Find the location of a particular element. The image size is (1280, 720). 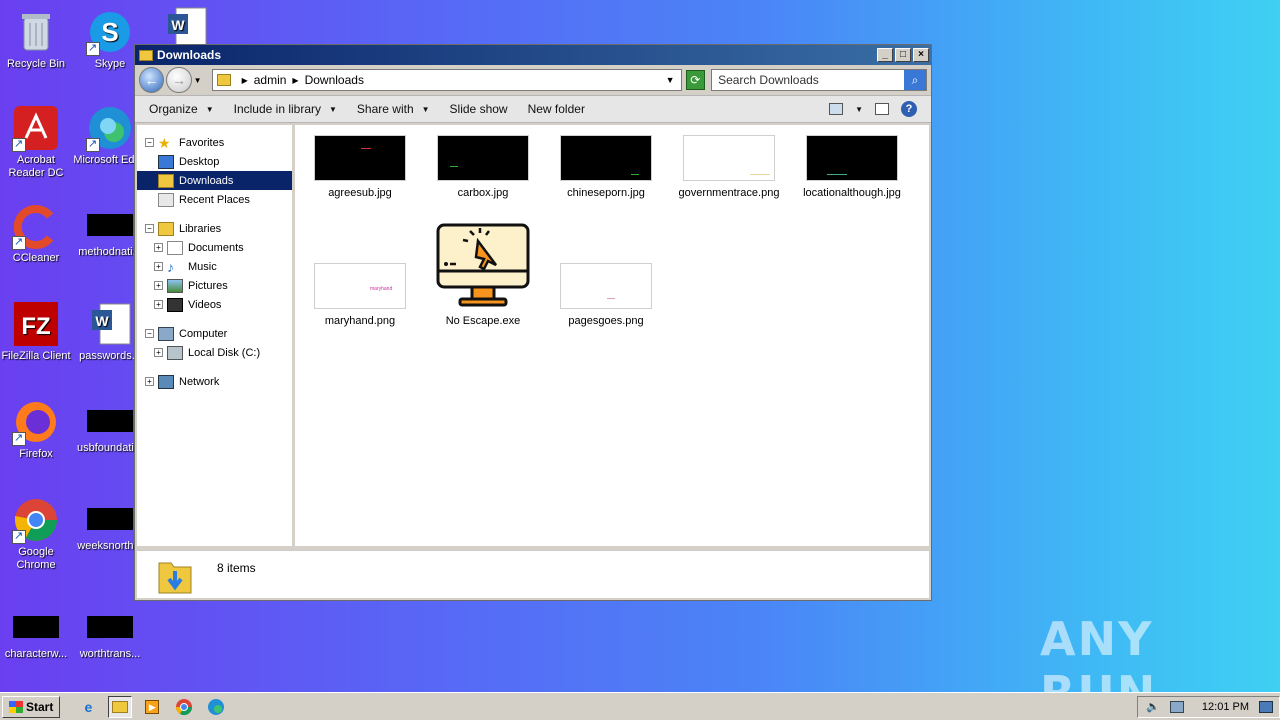

change-view-icon is located at coordinates (836, 109).